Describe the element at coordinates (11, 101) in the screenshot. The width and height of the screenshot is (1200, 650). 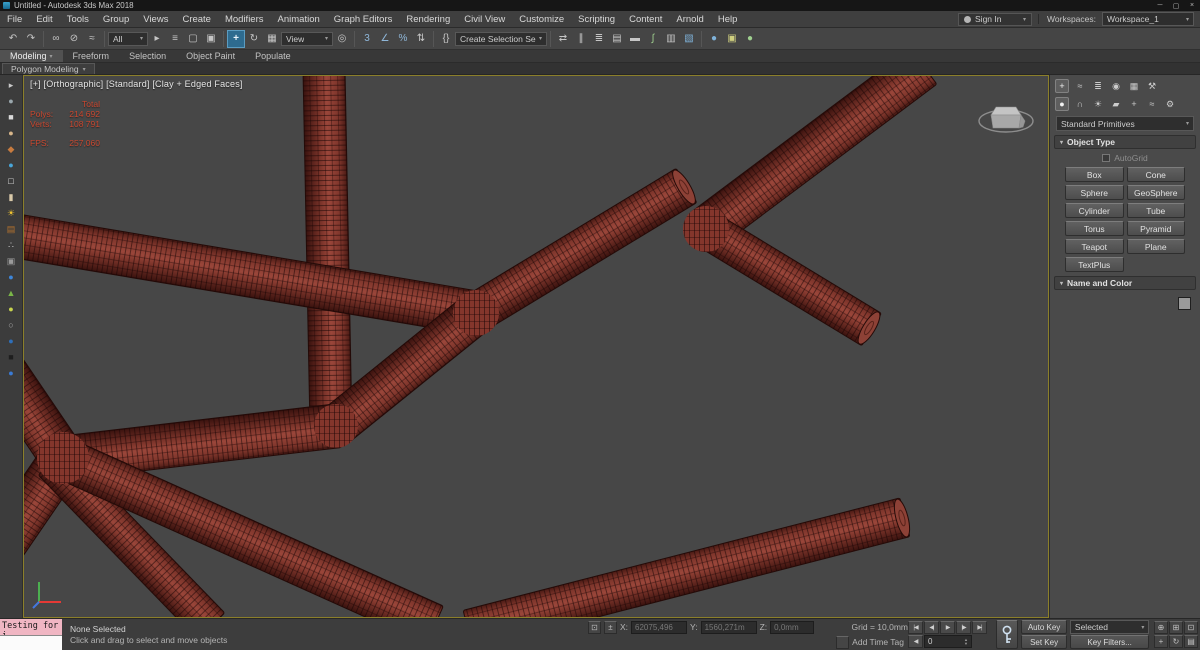
I see `sphere-icon: ●` at that location.